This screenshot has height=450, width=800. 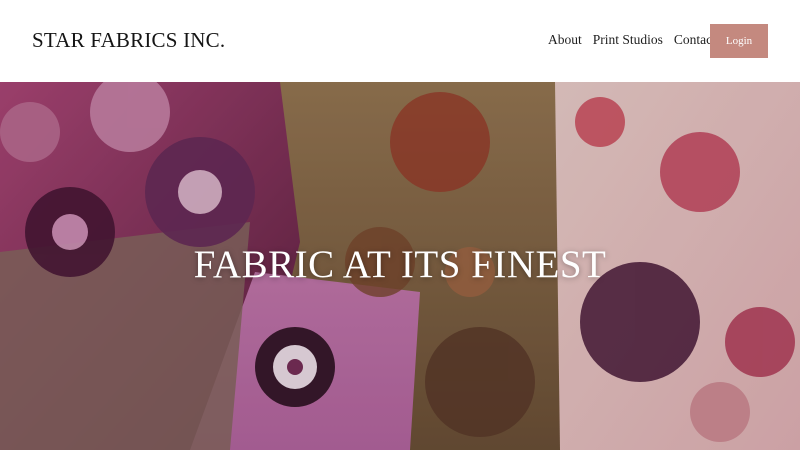 I want to click on login-button: Login, so click(x=739, y=41).